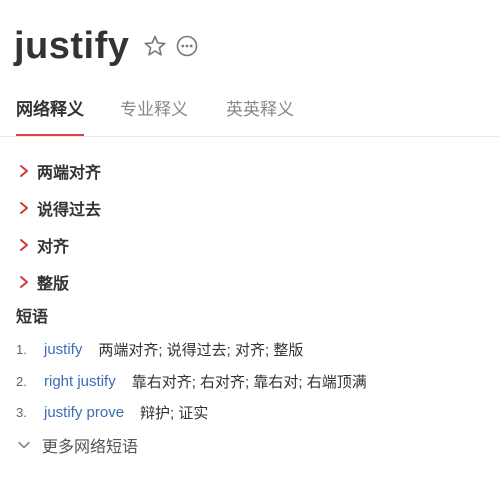  Describe the element at coordinates (69, 210) in the screenshot. I see `definition-label: 说得过去` at that location.